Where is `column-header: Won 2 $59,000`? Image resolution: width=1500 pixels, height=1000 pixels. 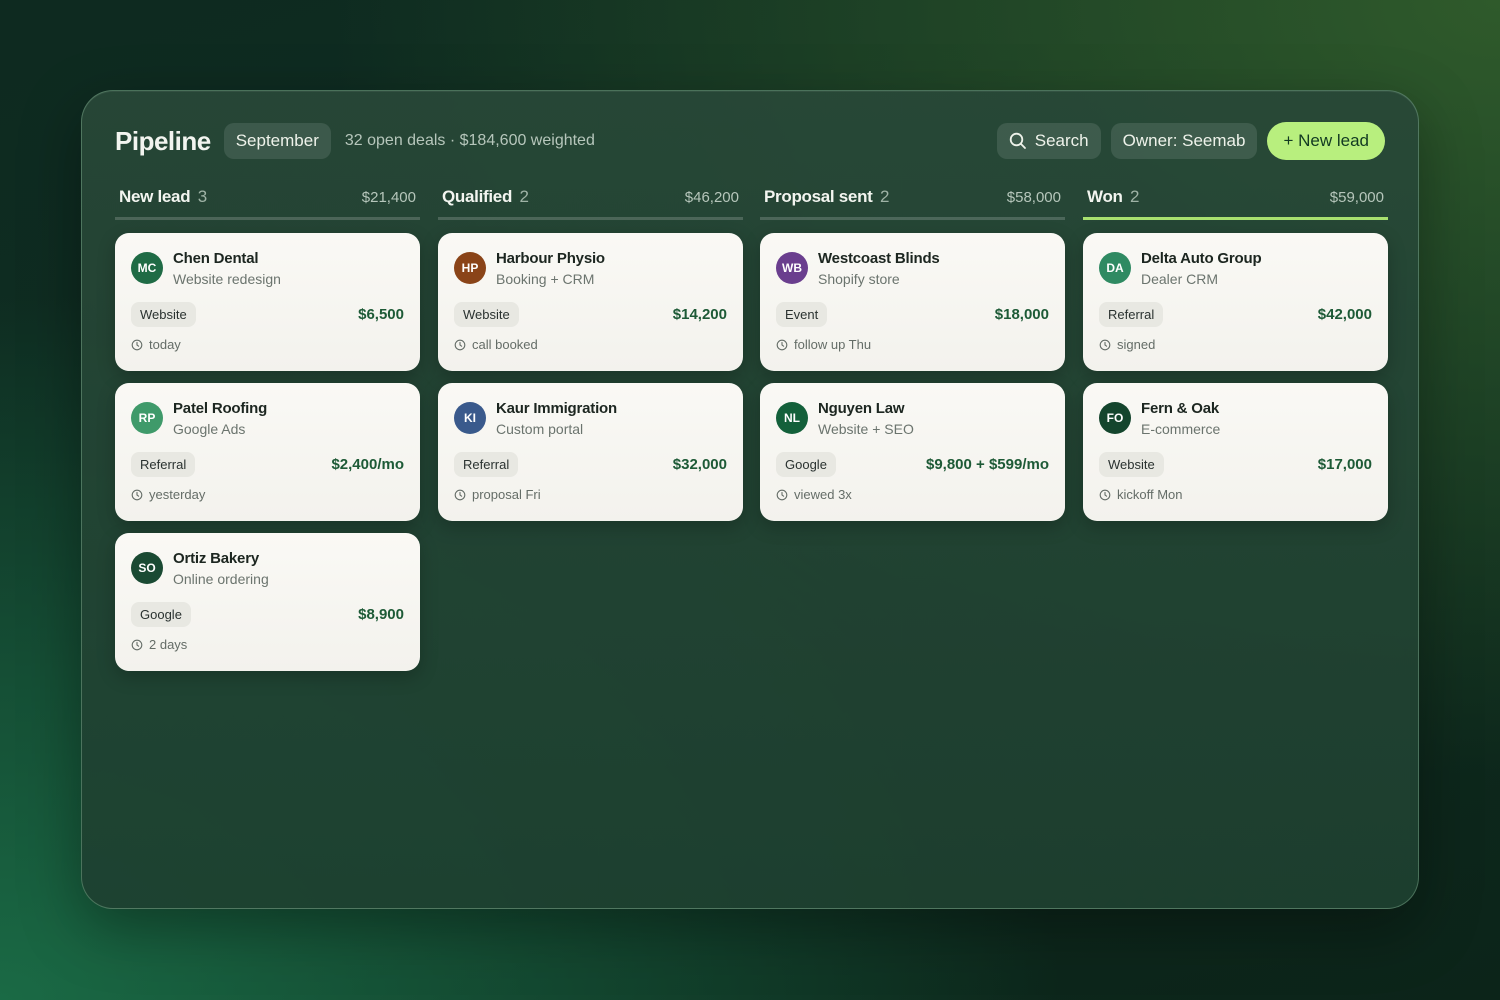 column-header: Won 2 $59,000 is located at coordinates (1235, 203).